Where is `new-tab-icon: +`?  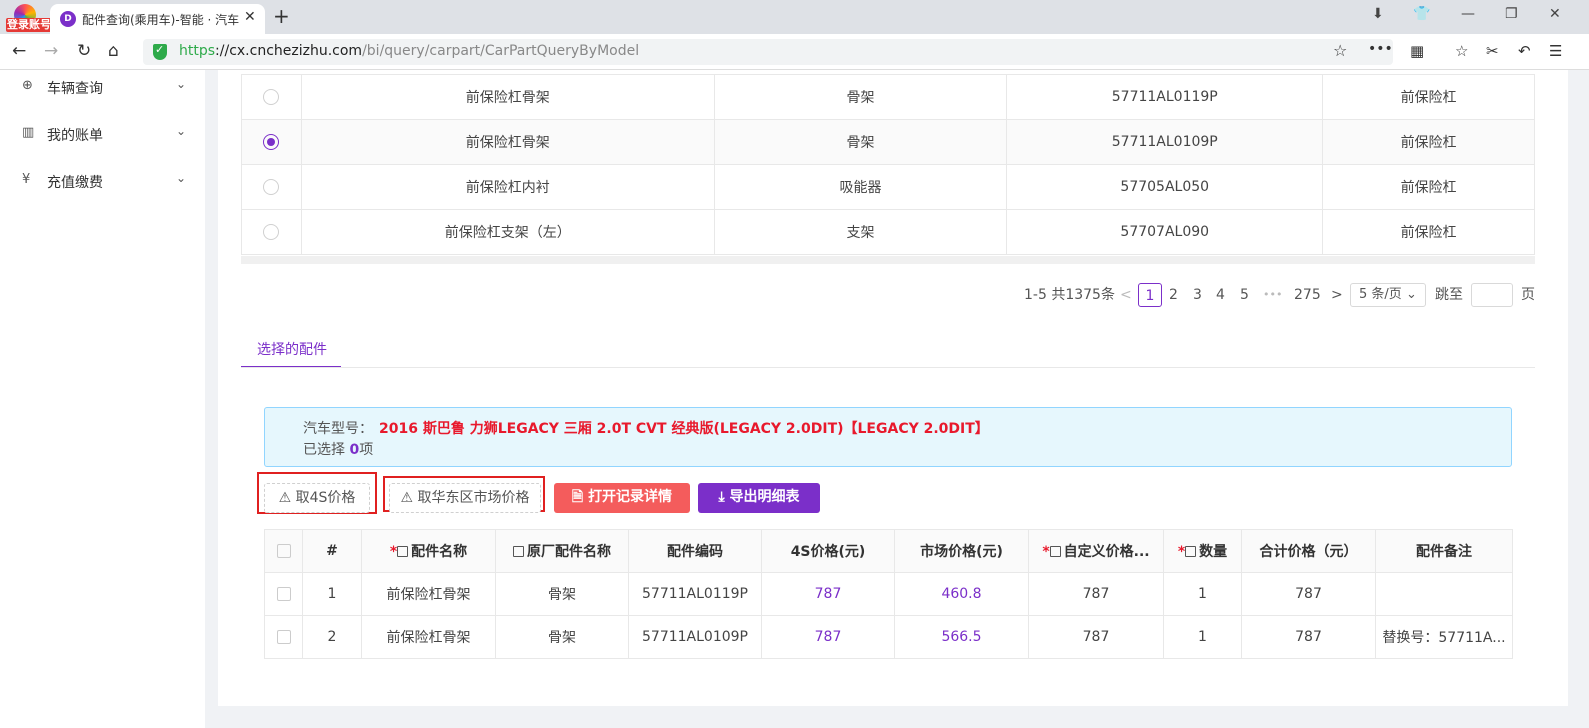 new-tab-icon: + is located at coordinates (281, 16).